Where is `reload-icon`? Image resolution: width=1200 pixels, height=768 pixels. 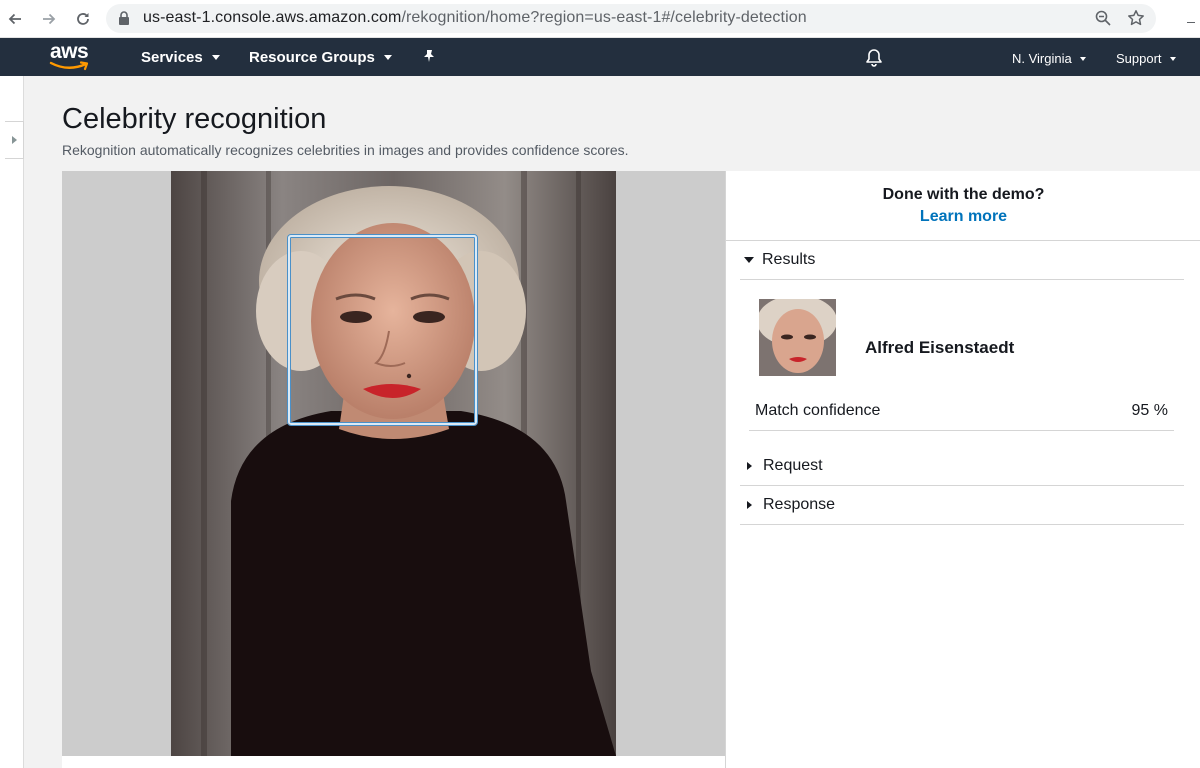 reload-icon is located at coordinates (83, 19).